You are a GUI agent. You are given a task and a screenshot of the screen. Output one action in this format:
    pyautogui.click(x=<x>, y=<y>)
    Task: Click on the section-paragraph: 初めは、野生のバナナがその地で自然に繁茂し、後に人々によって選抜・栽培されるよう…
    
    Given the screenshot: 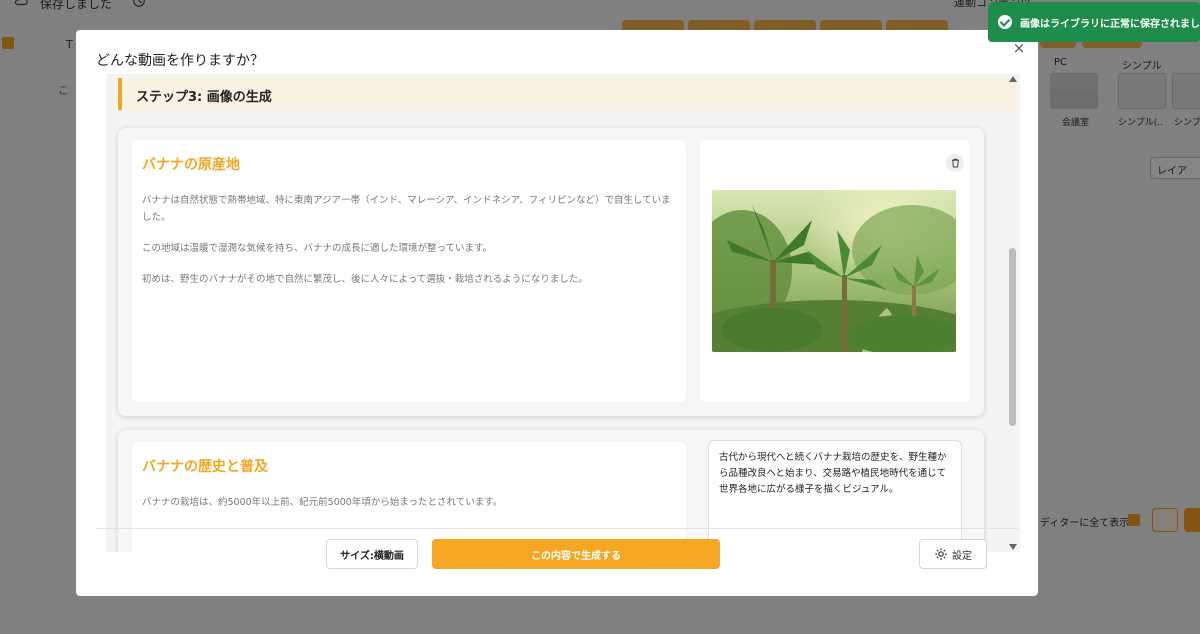 What is the action you would take?
    pyautogui.click(x=365, y=279)
    